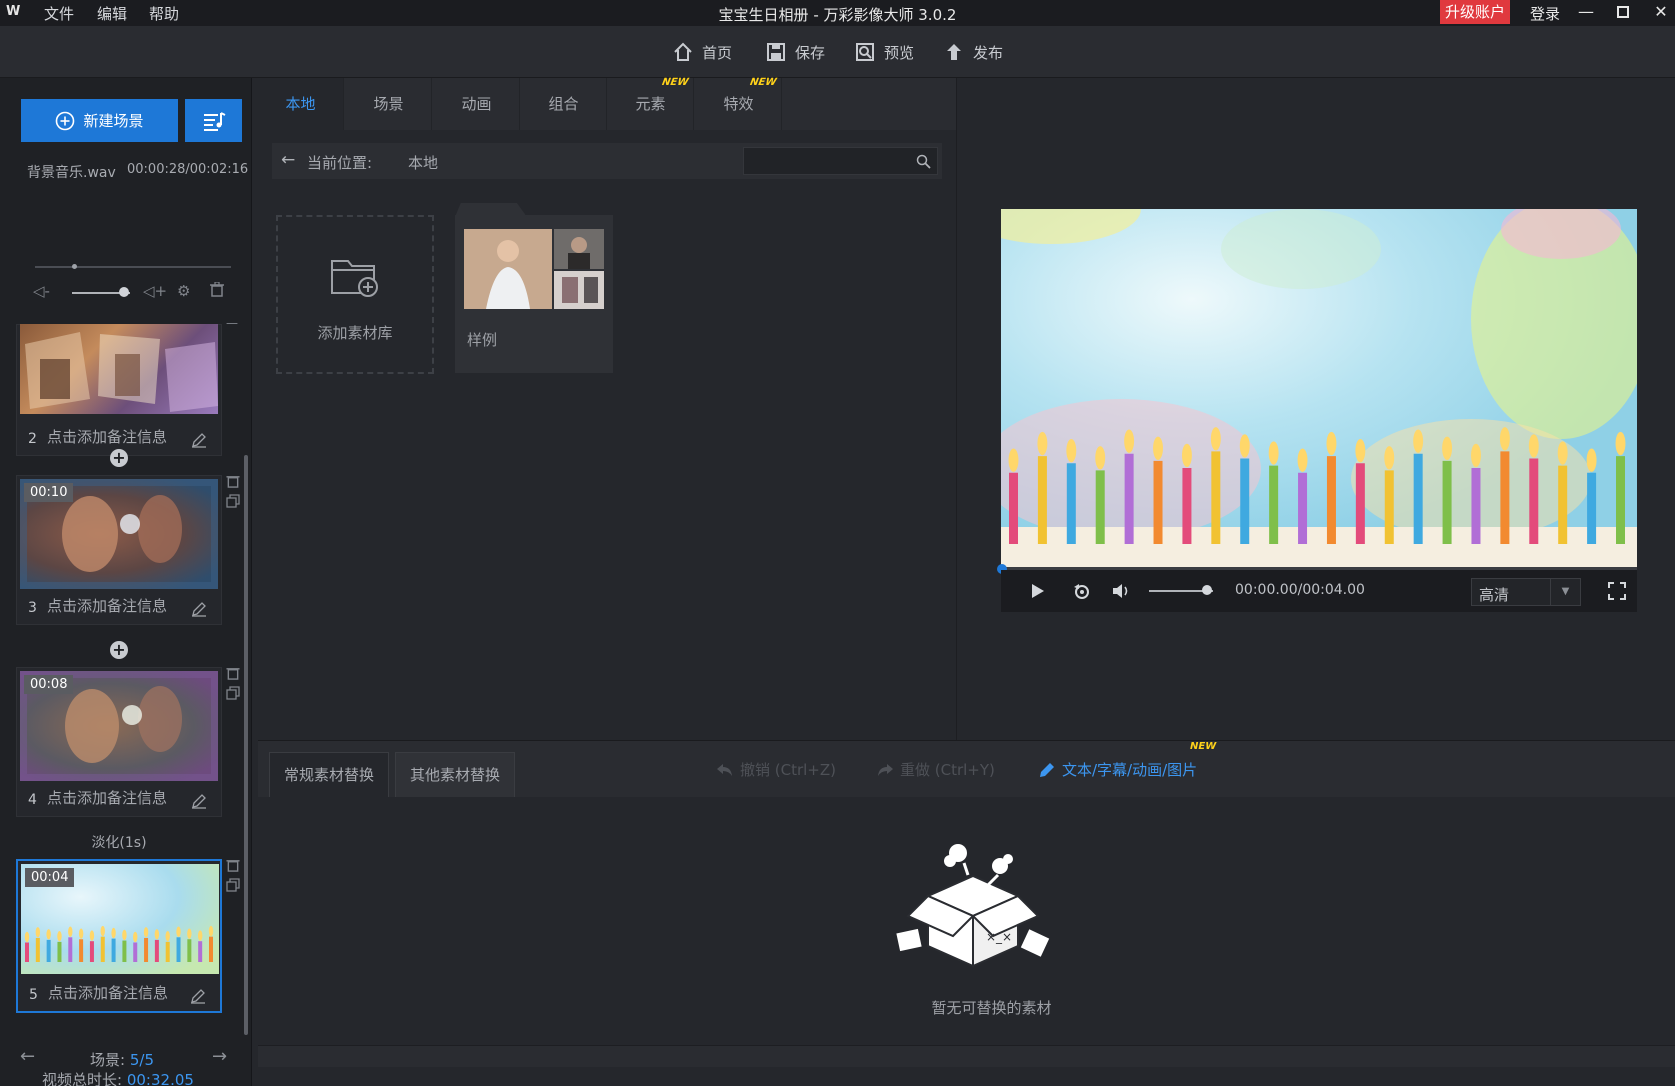 Image resolution: width=1675 pixels, height=1086 pixels. What do you see at coordinates (1586, 12) in the screenshot?
I see `minimize-icon: —` at bounding box center [1586, 12].